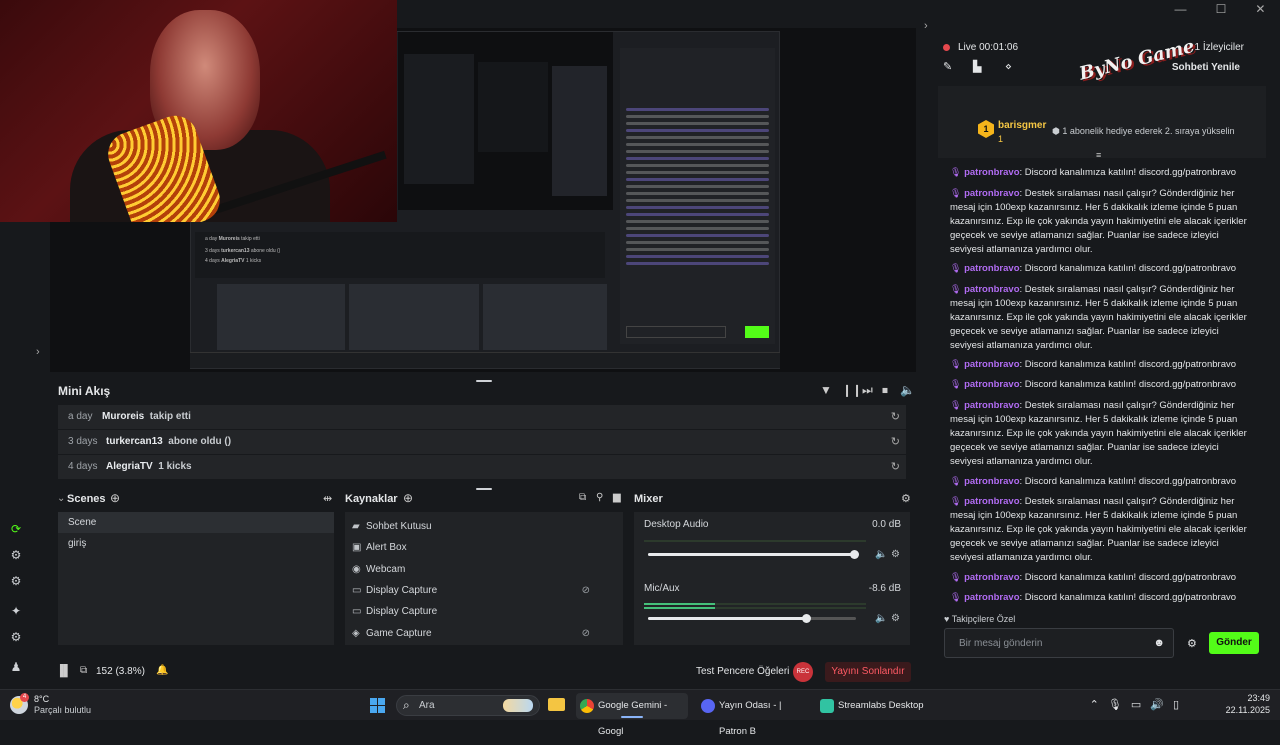 Image resolution: width=1280 pixels, height=745 pixels. Describe the element at coordinates (486, 526) in the screenshot. I see `source-item: ▰ Sohbet Kutusu` at that location.